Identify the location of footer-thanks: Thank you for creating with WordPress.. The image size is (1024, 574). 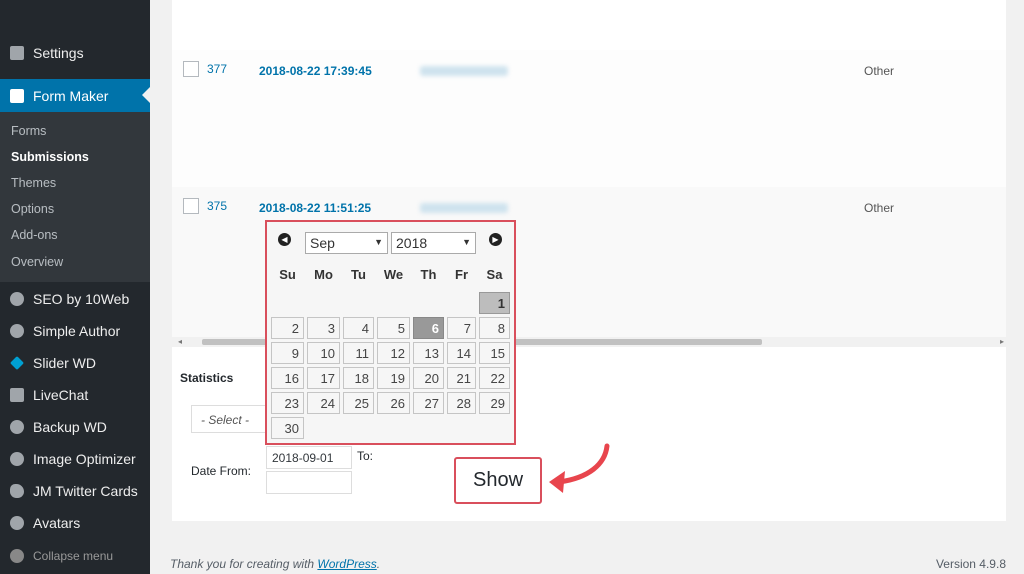
(275, 564).